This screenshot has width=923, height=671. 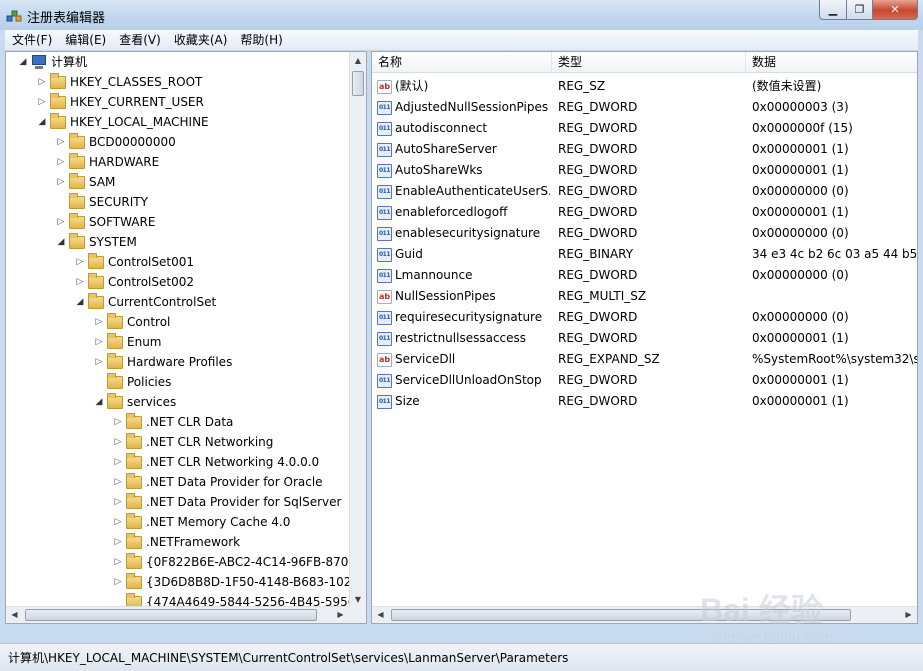 I want to click on folder-icon, so click(x=77, y=180).